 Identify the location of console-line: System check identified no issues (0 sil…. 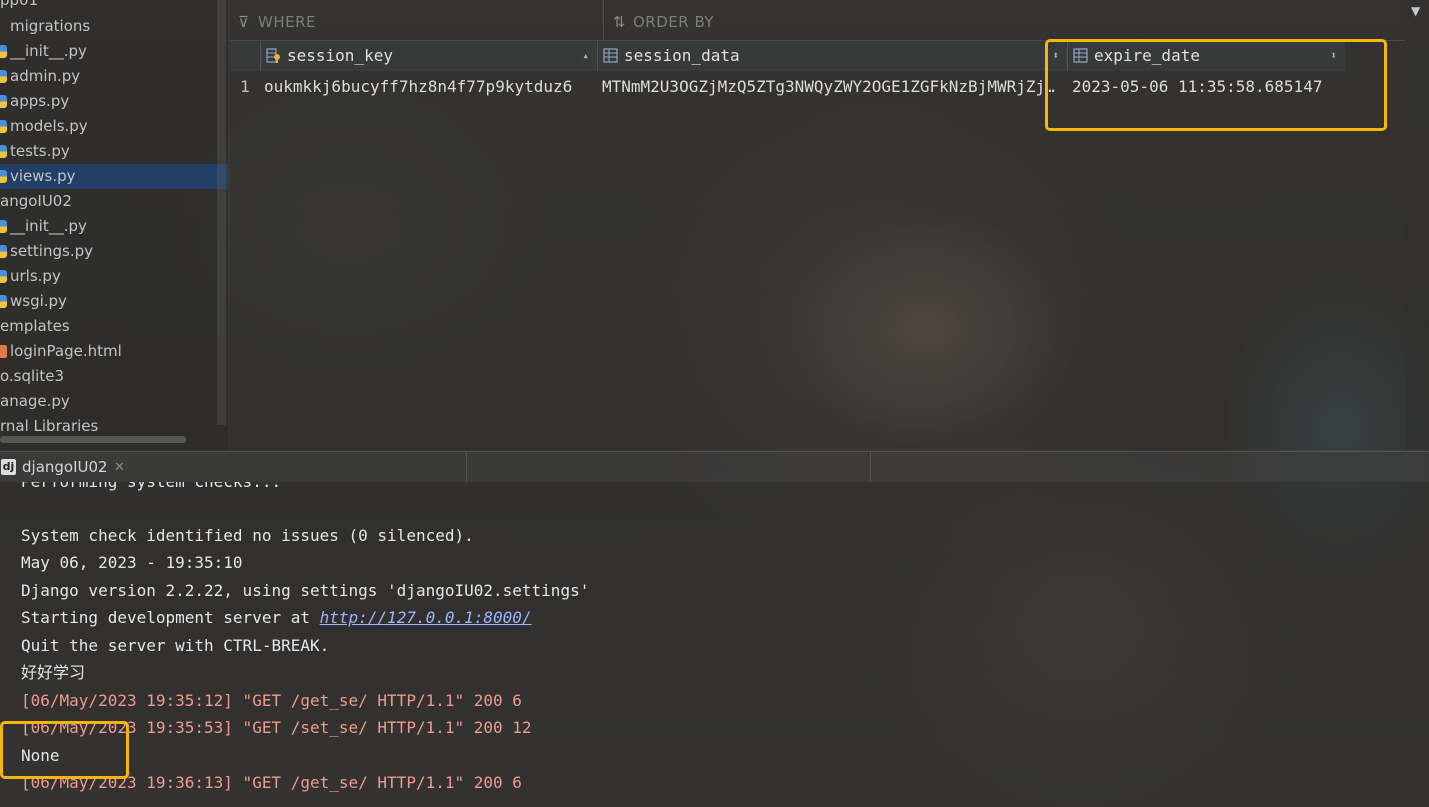
(247, 535).